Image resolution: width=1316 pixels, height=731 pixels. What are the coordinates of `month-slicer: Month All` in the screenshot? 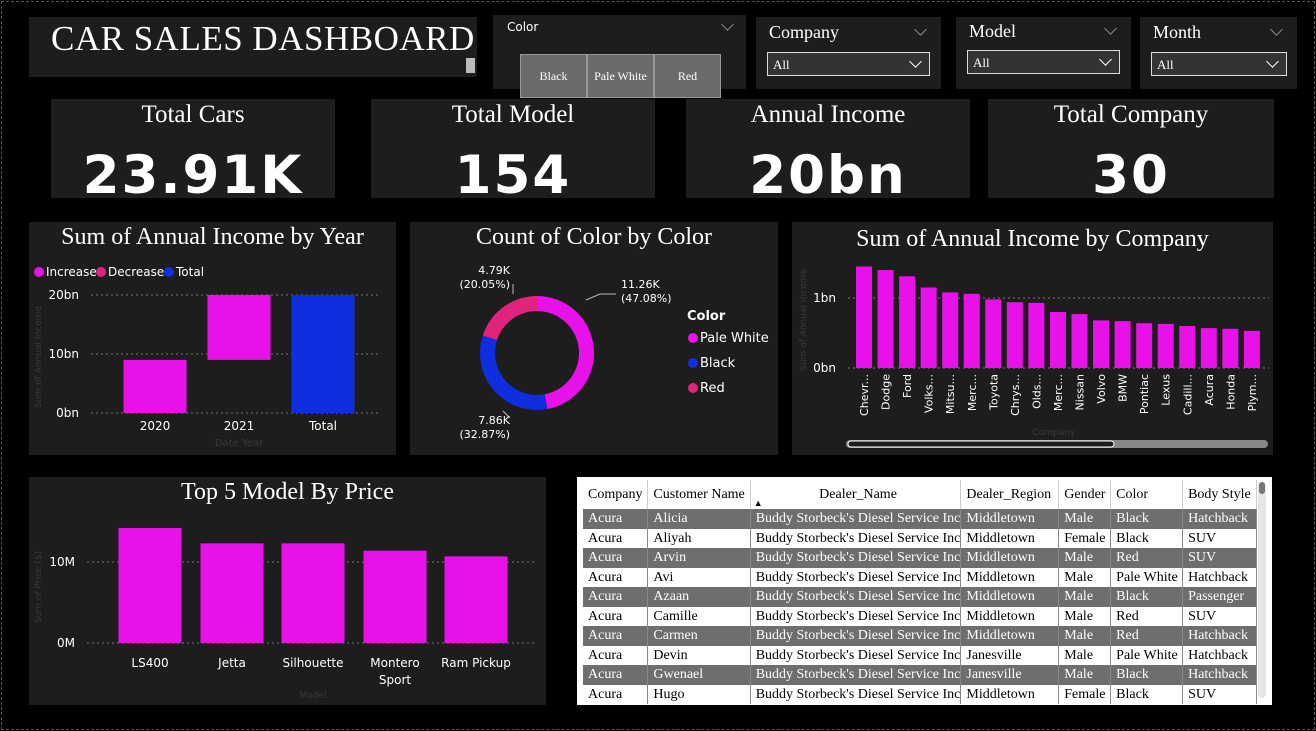 It's located at (1218, 53).